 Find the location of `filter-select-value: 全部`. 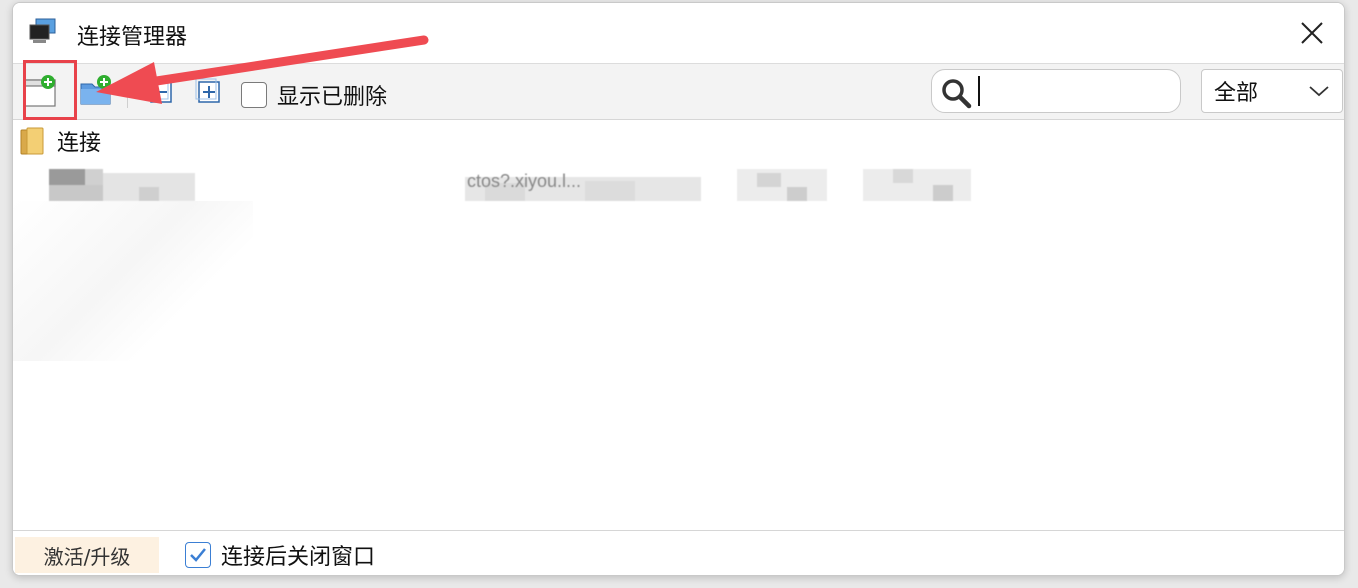

filter-select-value: 全部 is located at coordinates (1236, 93).